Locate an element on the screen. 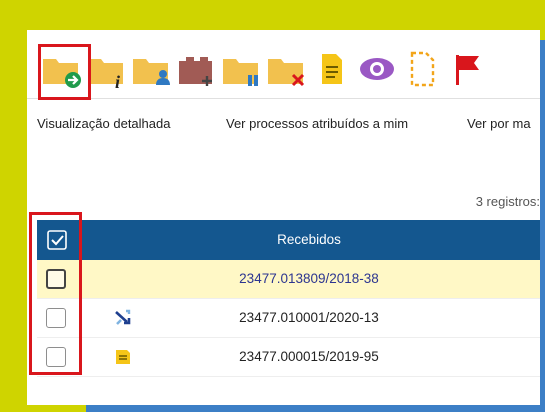 This screenshot has width=545, height=412. remove-process-icon is located at coordinates (287, 69).